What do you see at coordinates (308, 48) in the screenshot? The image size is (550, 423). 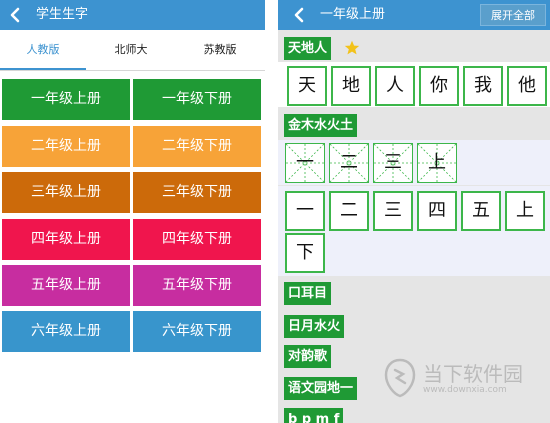 I see `lesson-header-tiandiren: 天地人` at bounding box center [308, 48].